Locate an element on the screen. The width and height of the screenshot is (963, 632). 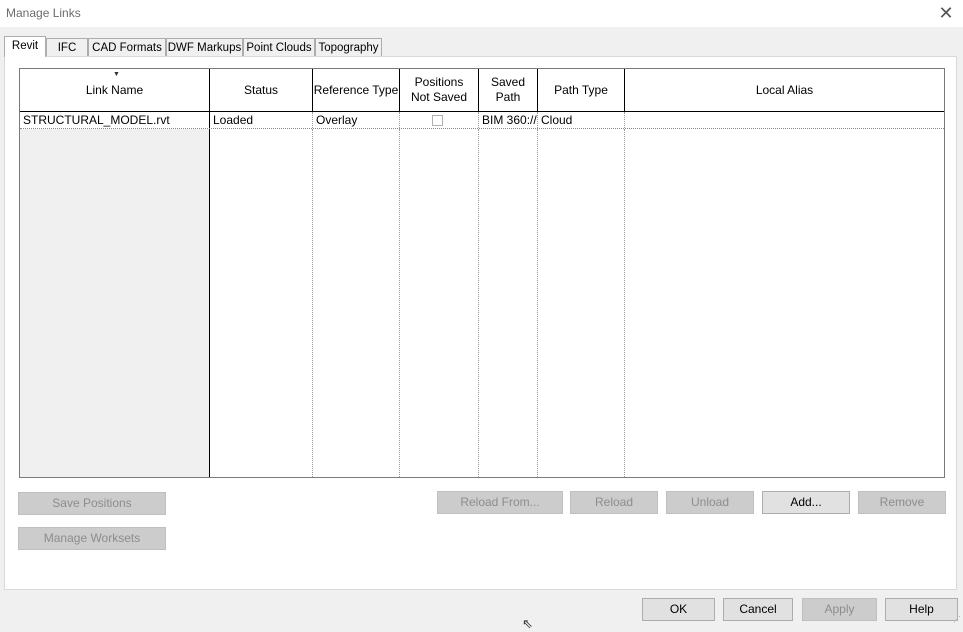
column-header-positions-not-saved: Positions Not Saved is located at coordinates (439, 90).